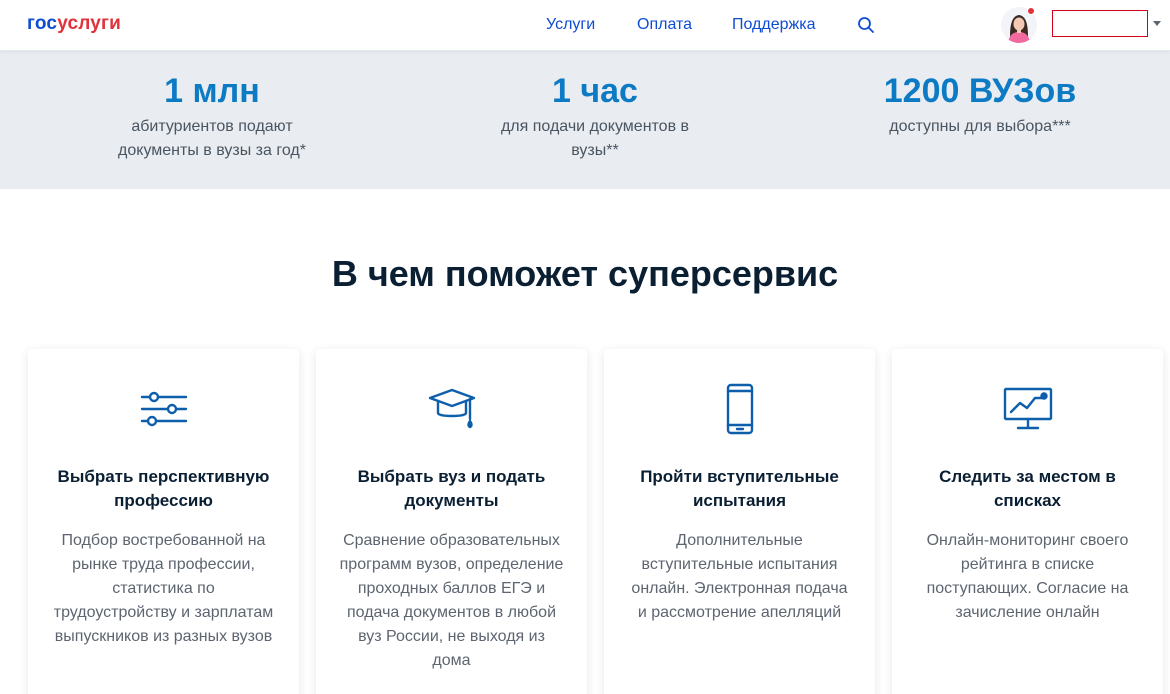  I want to click on stat-value: 1200 ВУЗов, so click(980, 91).